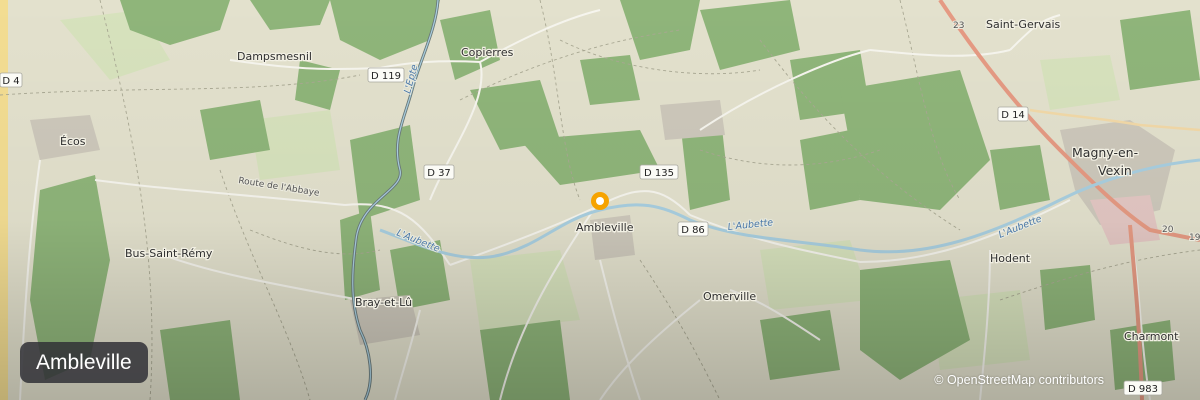  What do you see at coordinates (1105, 153) in the screenshot?
I see `place-label-magny-en-vexin-line1: Magny-en-` at bounding box center [1105, 153].